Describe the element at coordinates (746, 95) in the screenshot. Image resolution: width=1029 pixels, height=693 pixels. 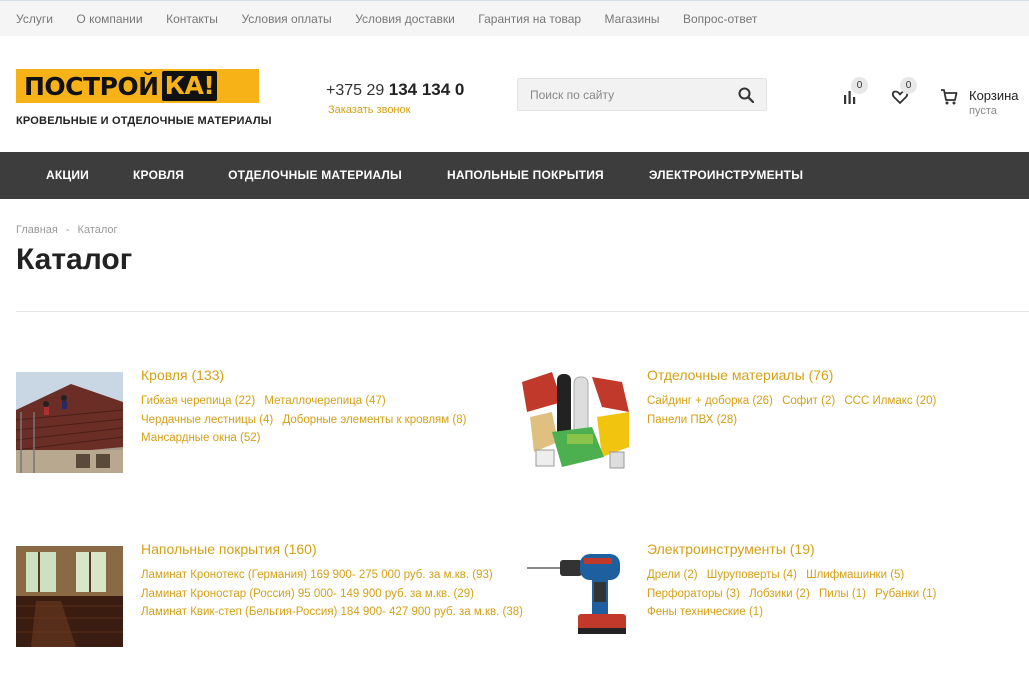
I see `search-icon` at that location.